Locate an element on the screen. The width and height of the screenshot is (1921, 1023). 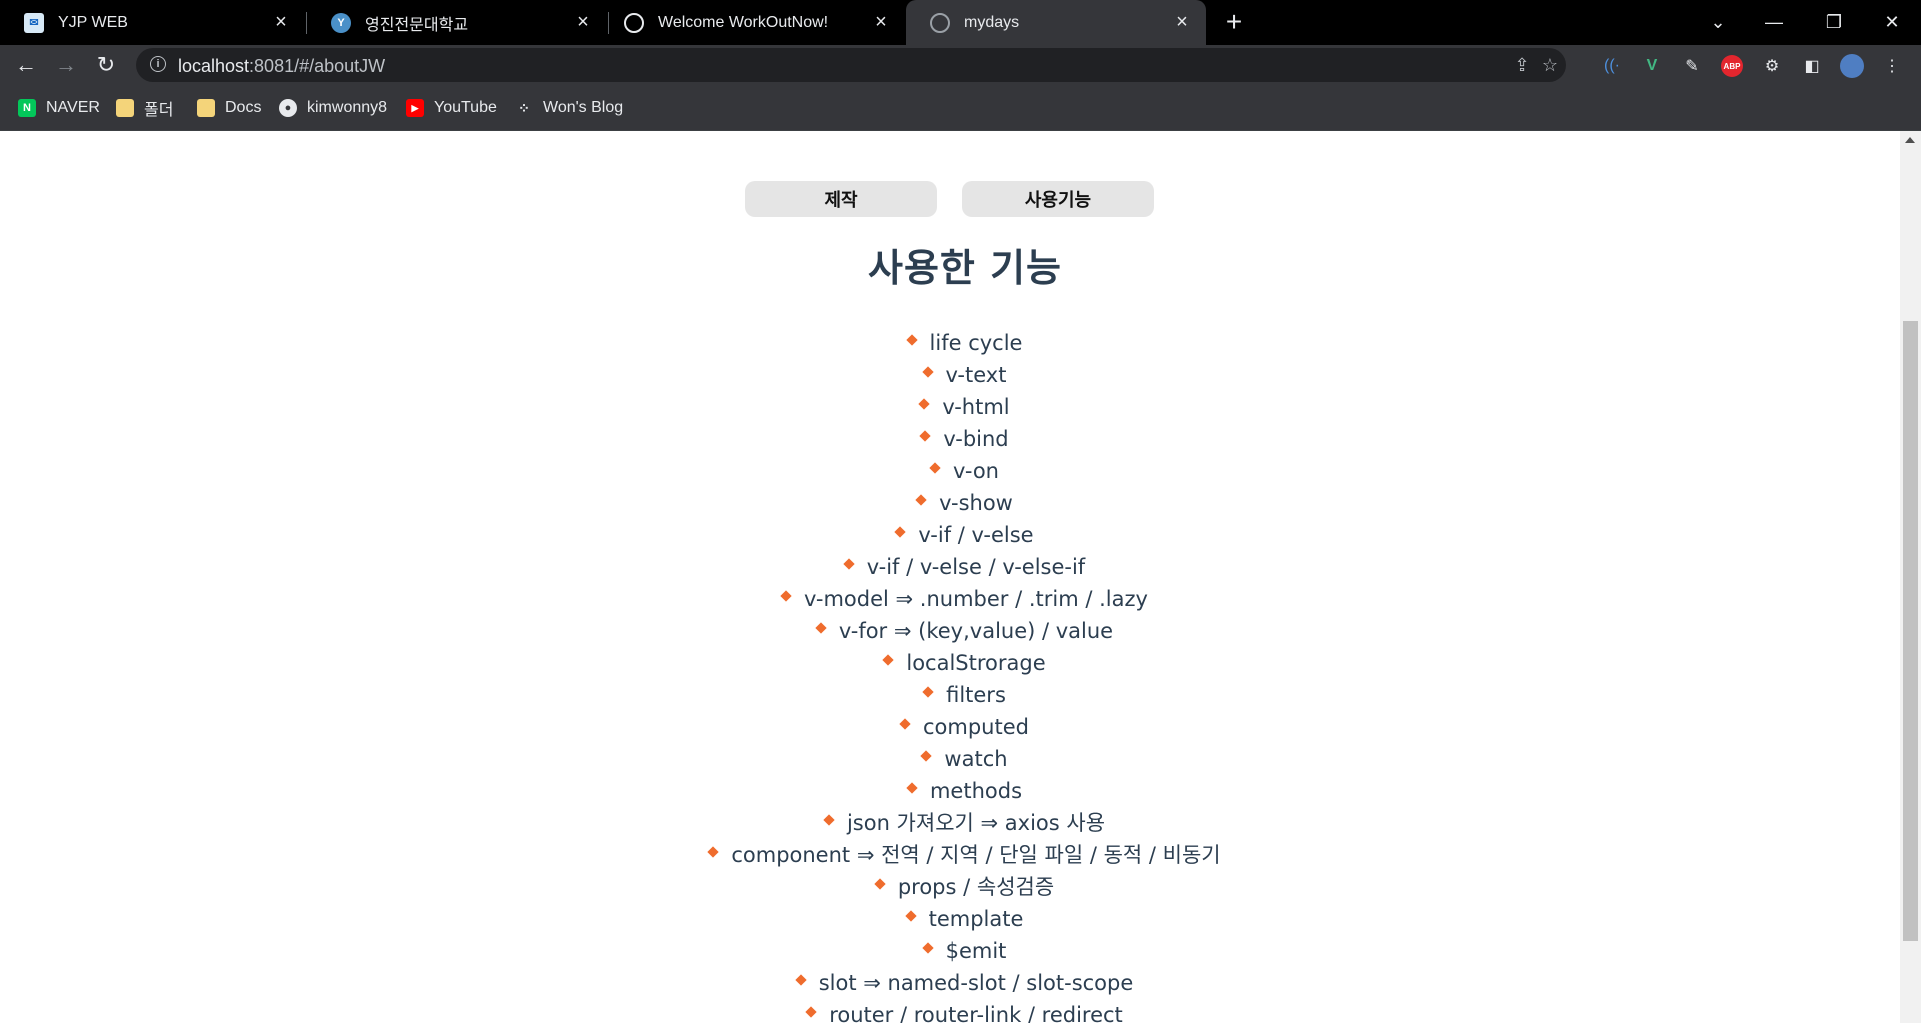
tab-yjp-web: ✉ YJP WEB × is located at coordinates (152, 22).